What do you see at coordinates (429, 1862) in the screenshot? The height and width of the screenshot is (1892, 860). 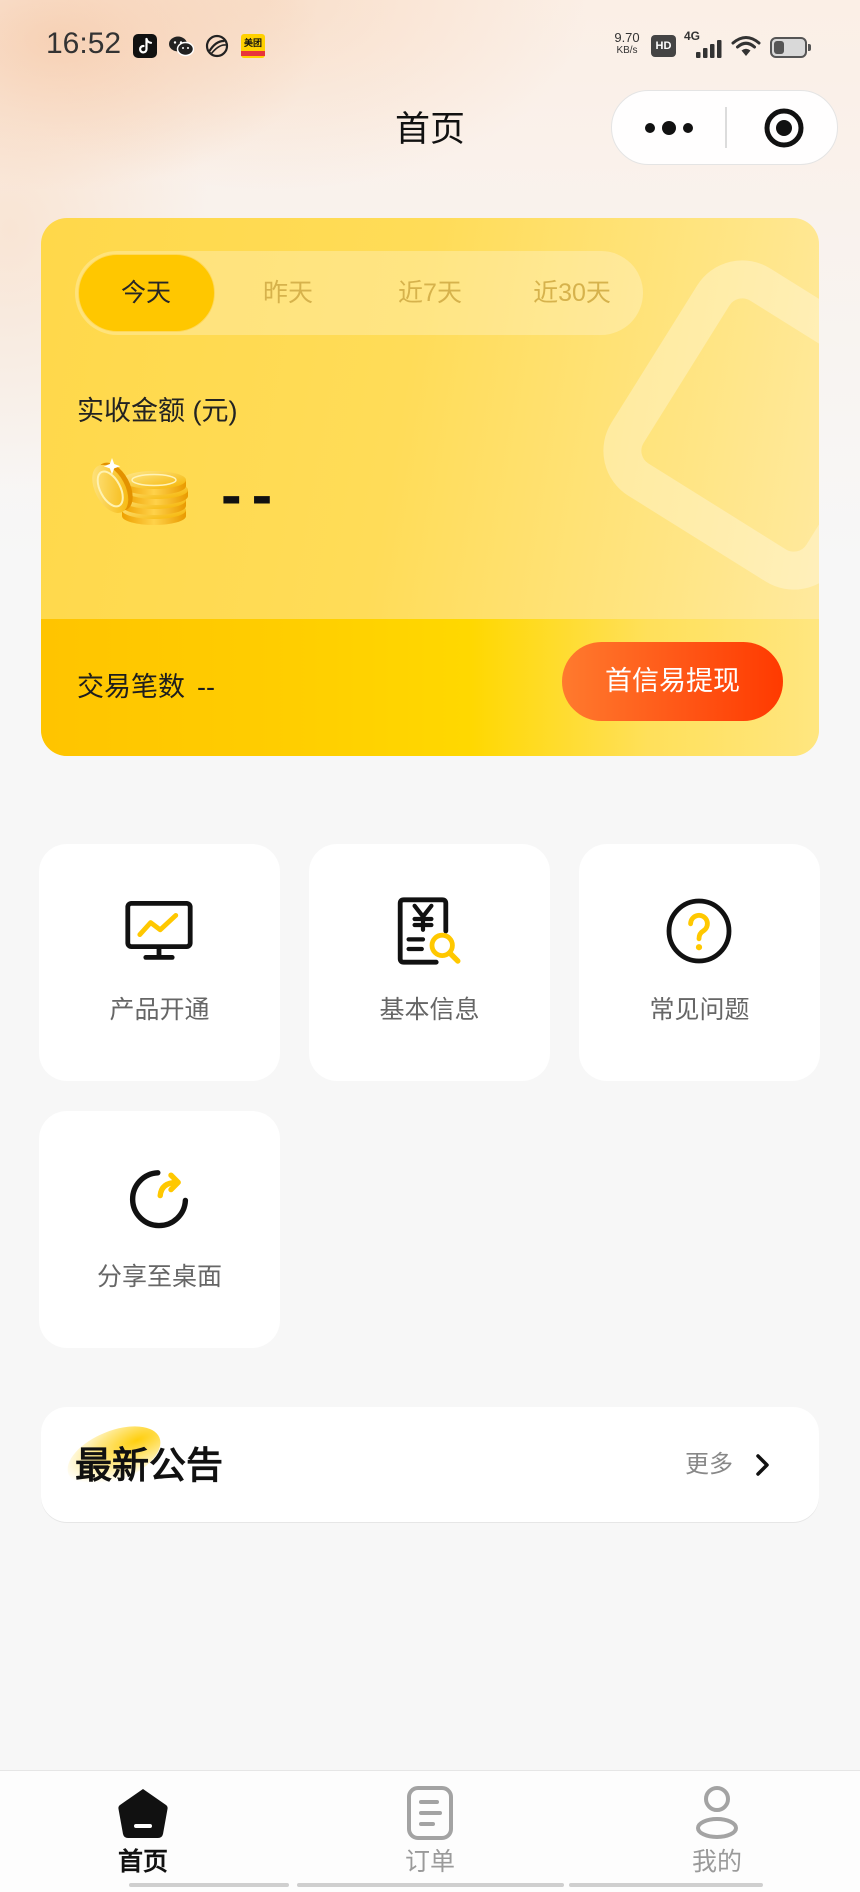 I see `tab-bar-label: 订单` at bounding box center [429, 1862].